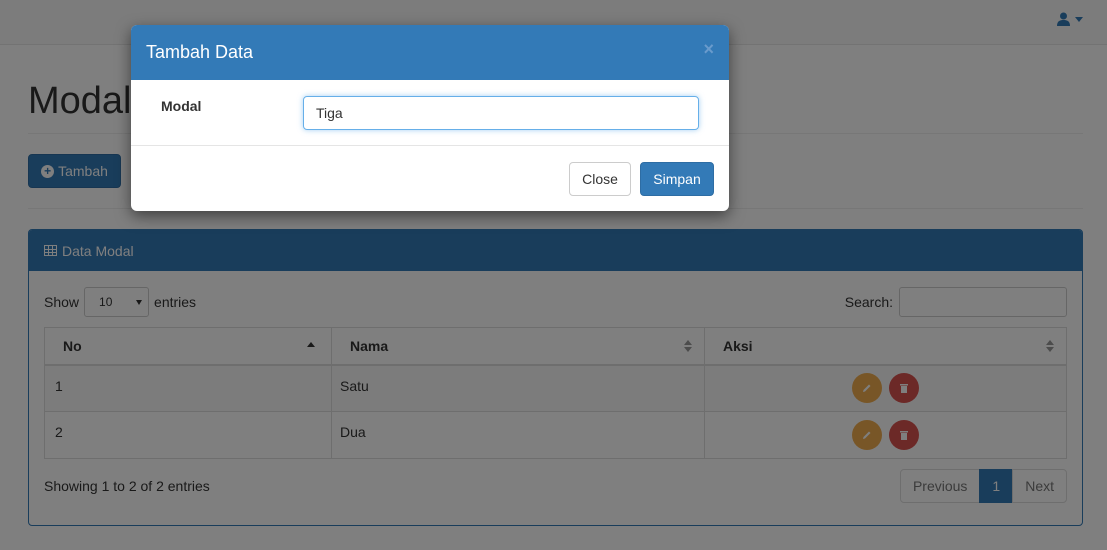 This screenshot has height=550, width=1107. Describe the element at coordinates (677, 179) in the screenshot. I see `save-button: Simpan` at that location.